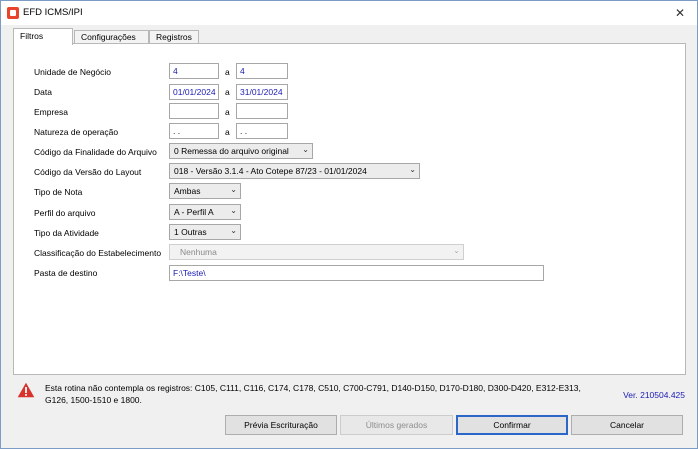  I want to click on perfil-value: A - Perfil A, so click(194, 212).